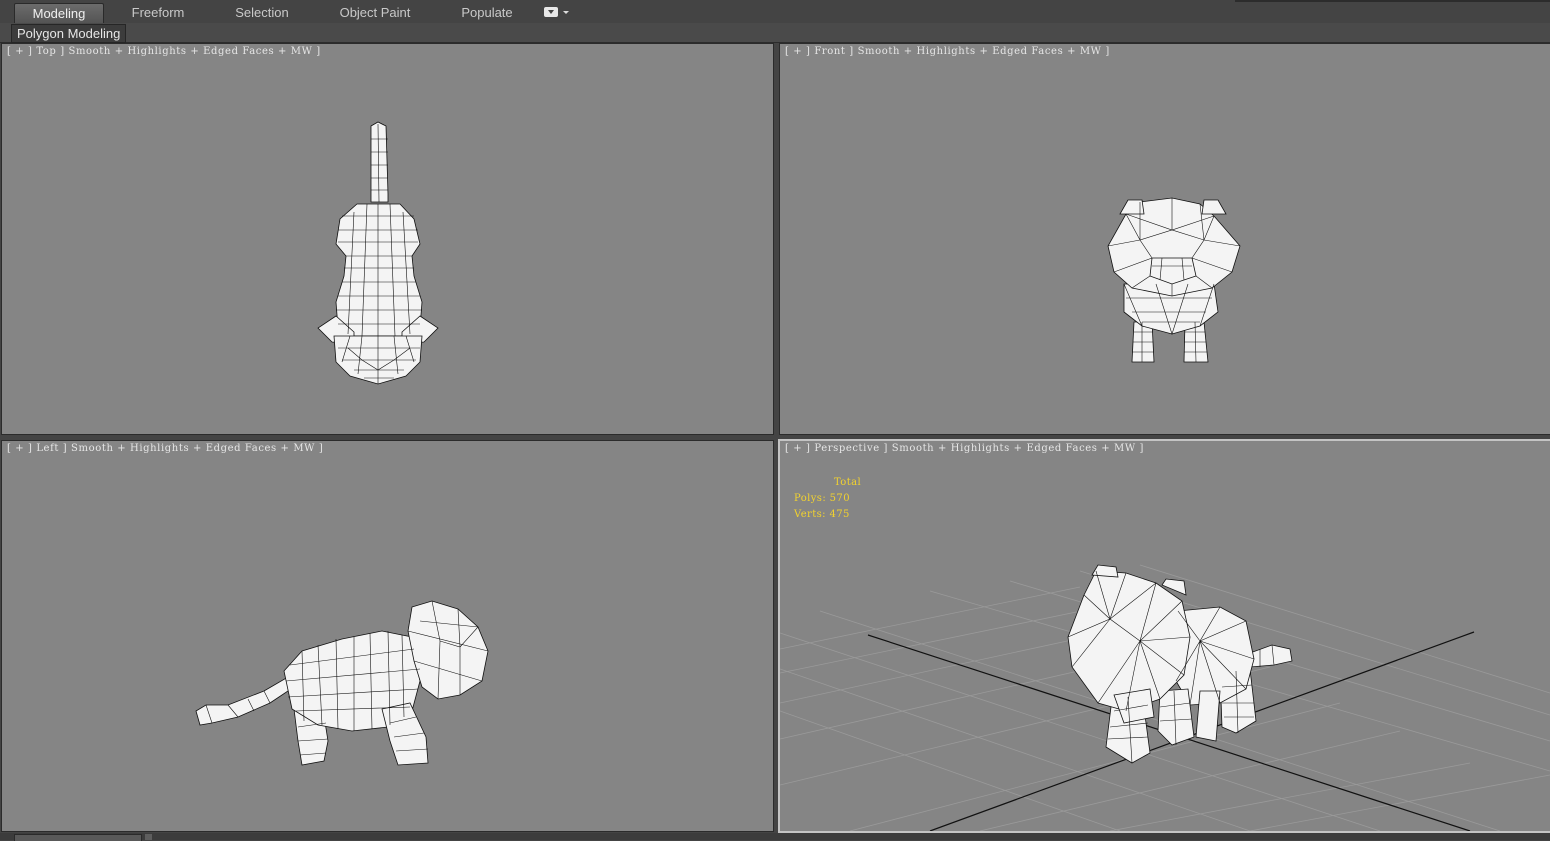  I want to click on tab-selection: Selection, so click(262, 12).